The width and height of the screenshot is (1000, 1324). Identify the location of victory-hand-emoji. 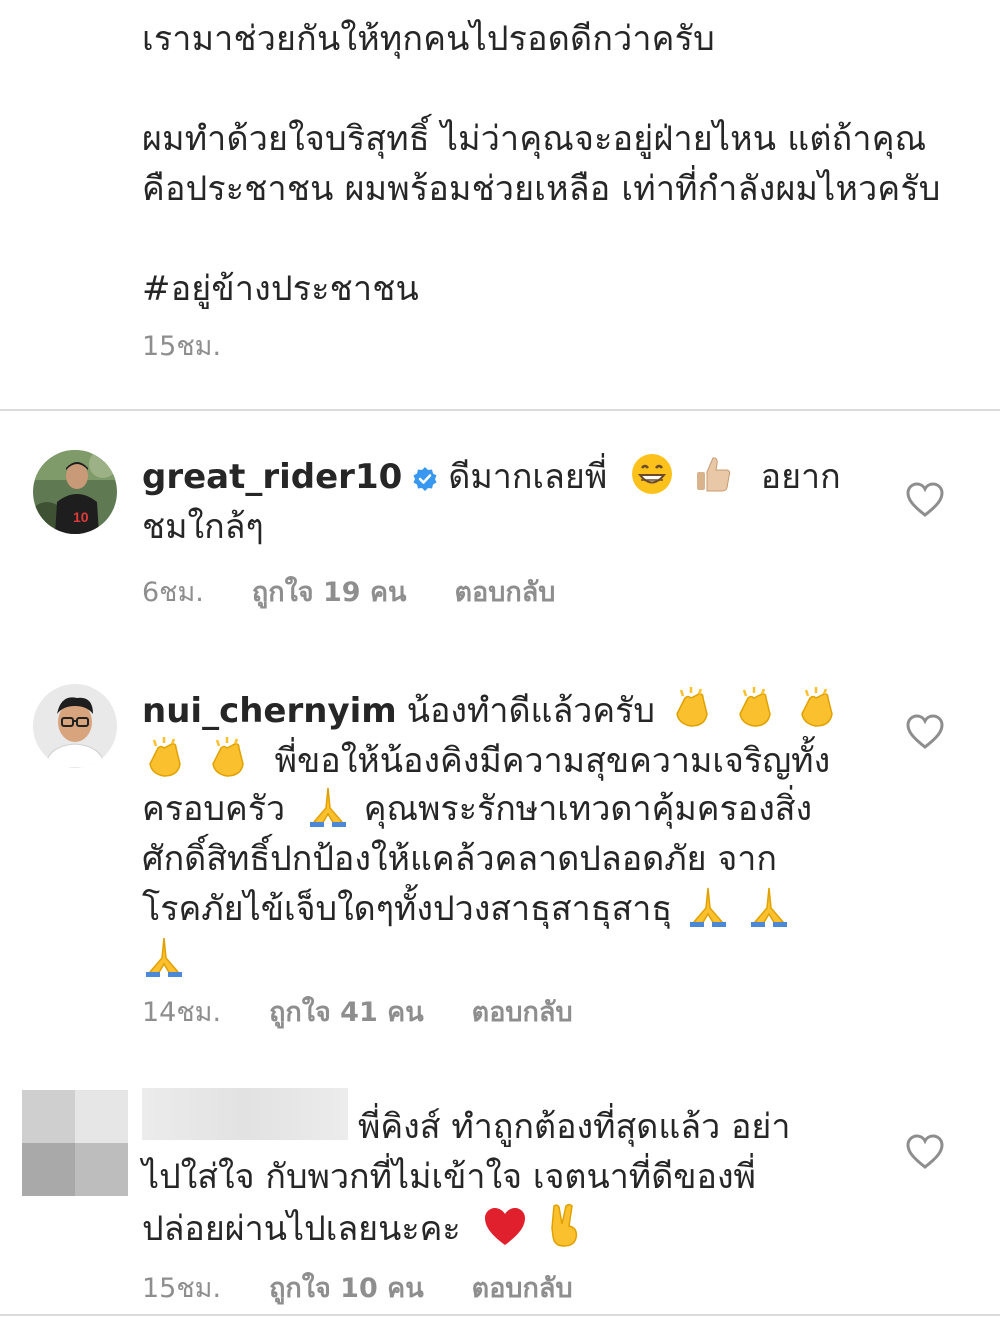
(564, 1232).